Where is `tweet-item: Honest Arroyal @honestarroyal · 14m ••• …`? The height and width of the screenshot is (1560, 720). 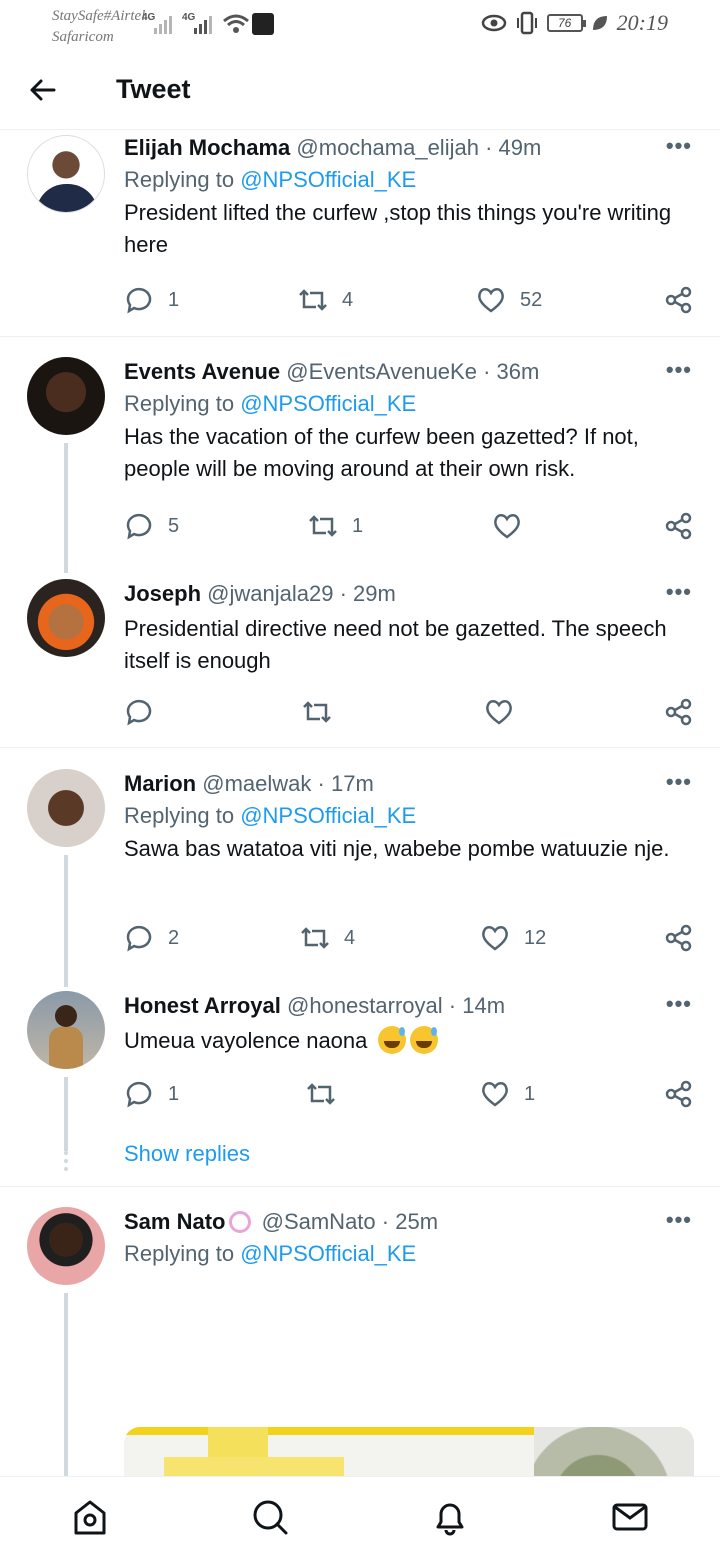 tweet-item: Honest Arroyal @honestarroyal · 14m ••• … is located at coordinates (360, 1089).